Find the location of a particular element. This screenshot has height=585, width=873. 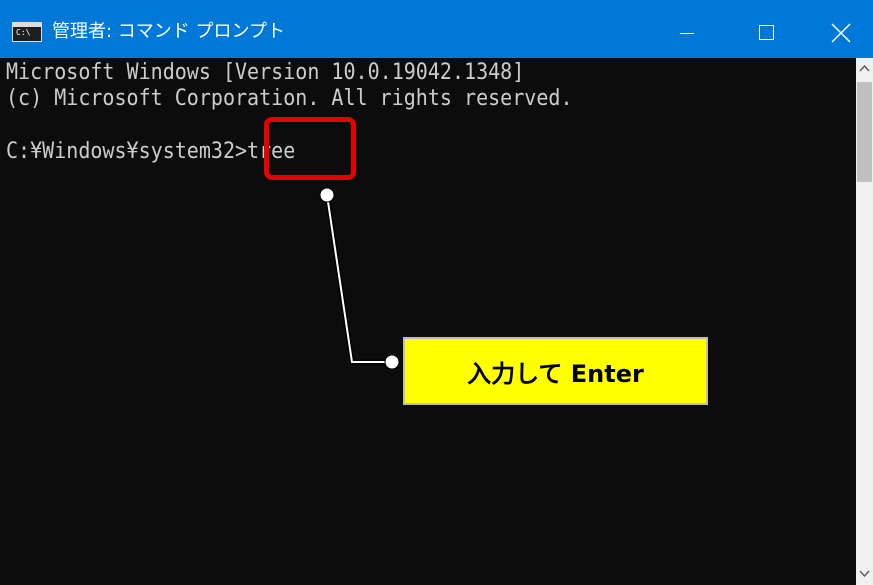

window-title: 管理者: コマンド プロンプト is located at coordinates (168, 31).